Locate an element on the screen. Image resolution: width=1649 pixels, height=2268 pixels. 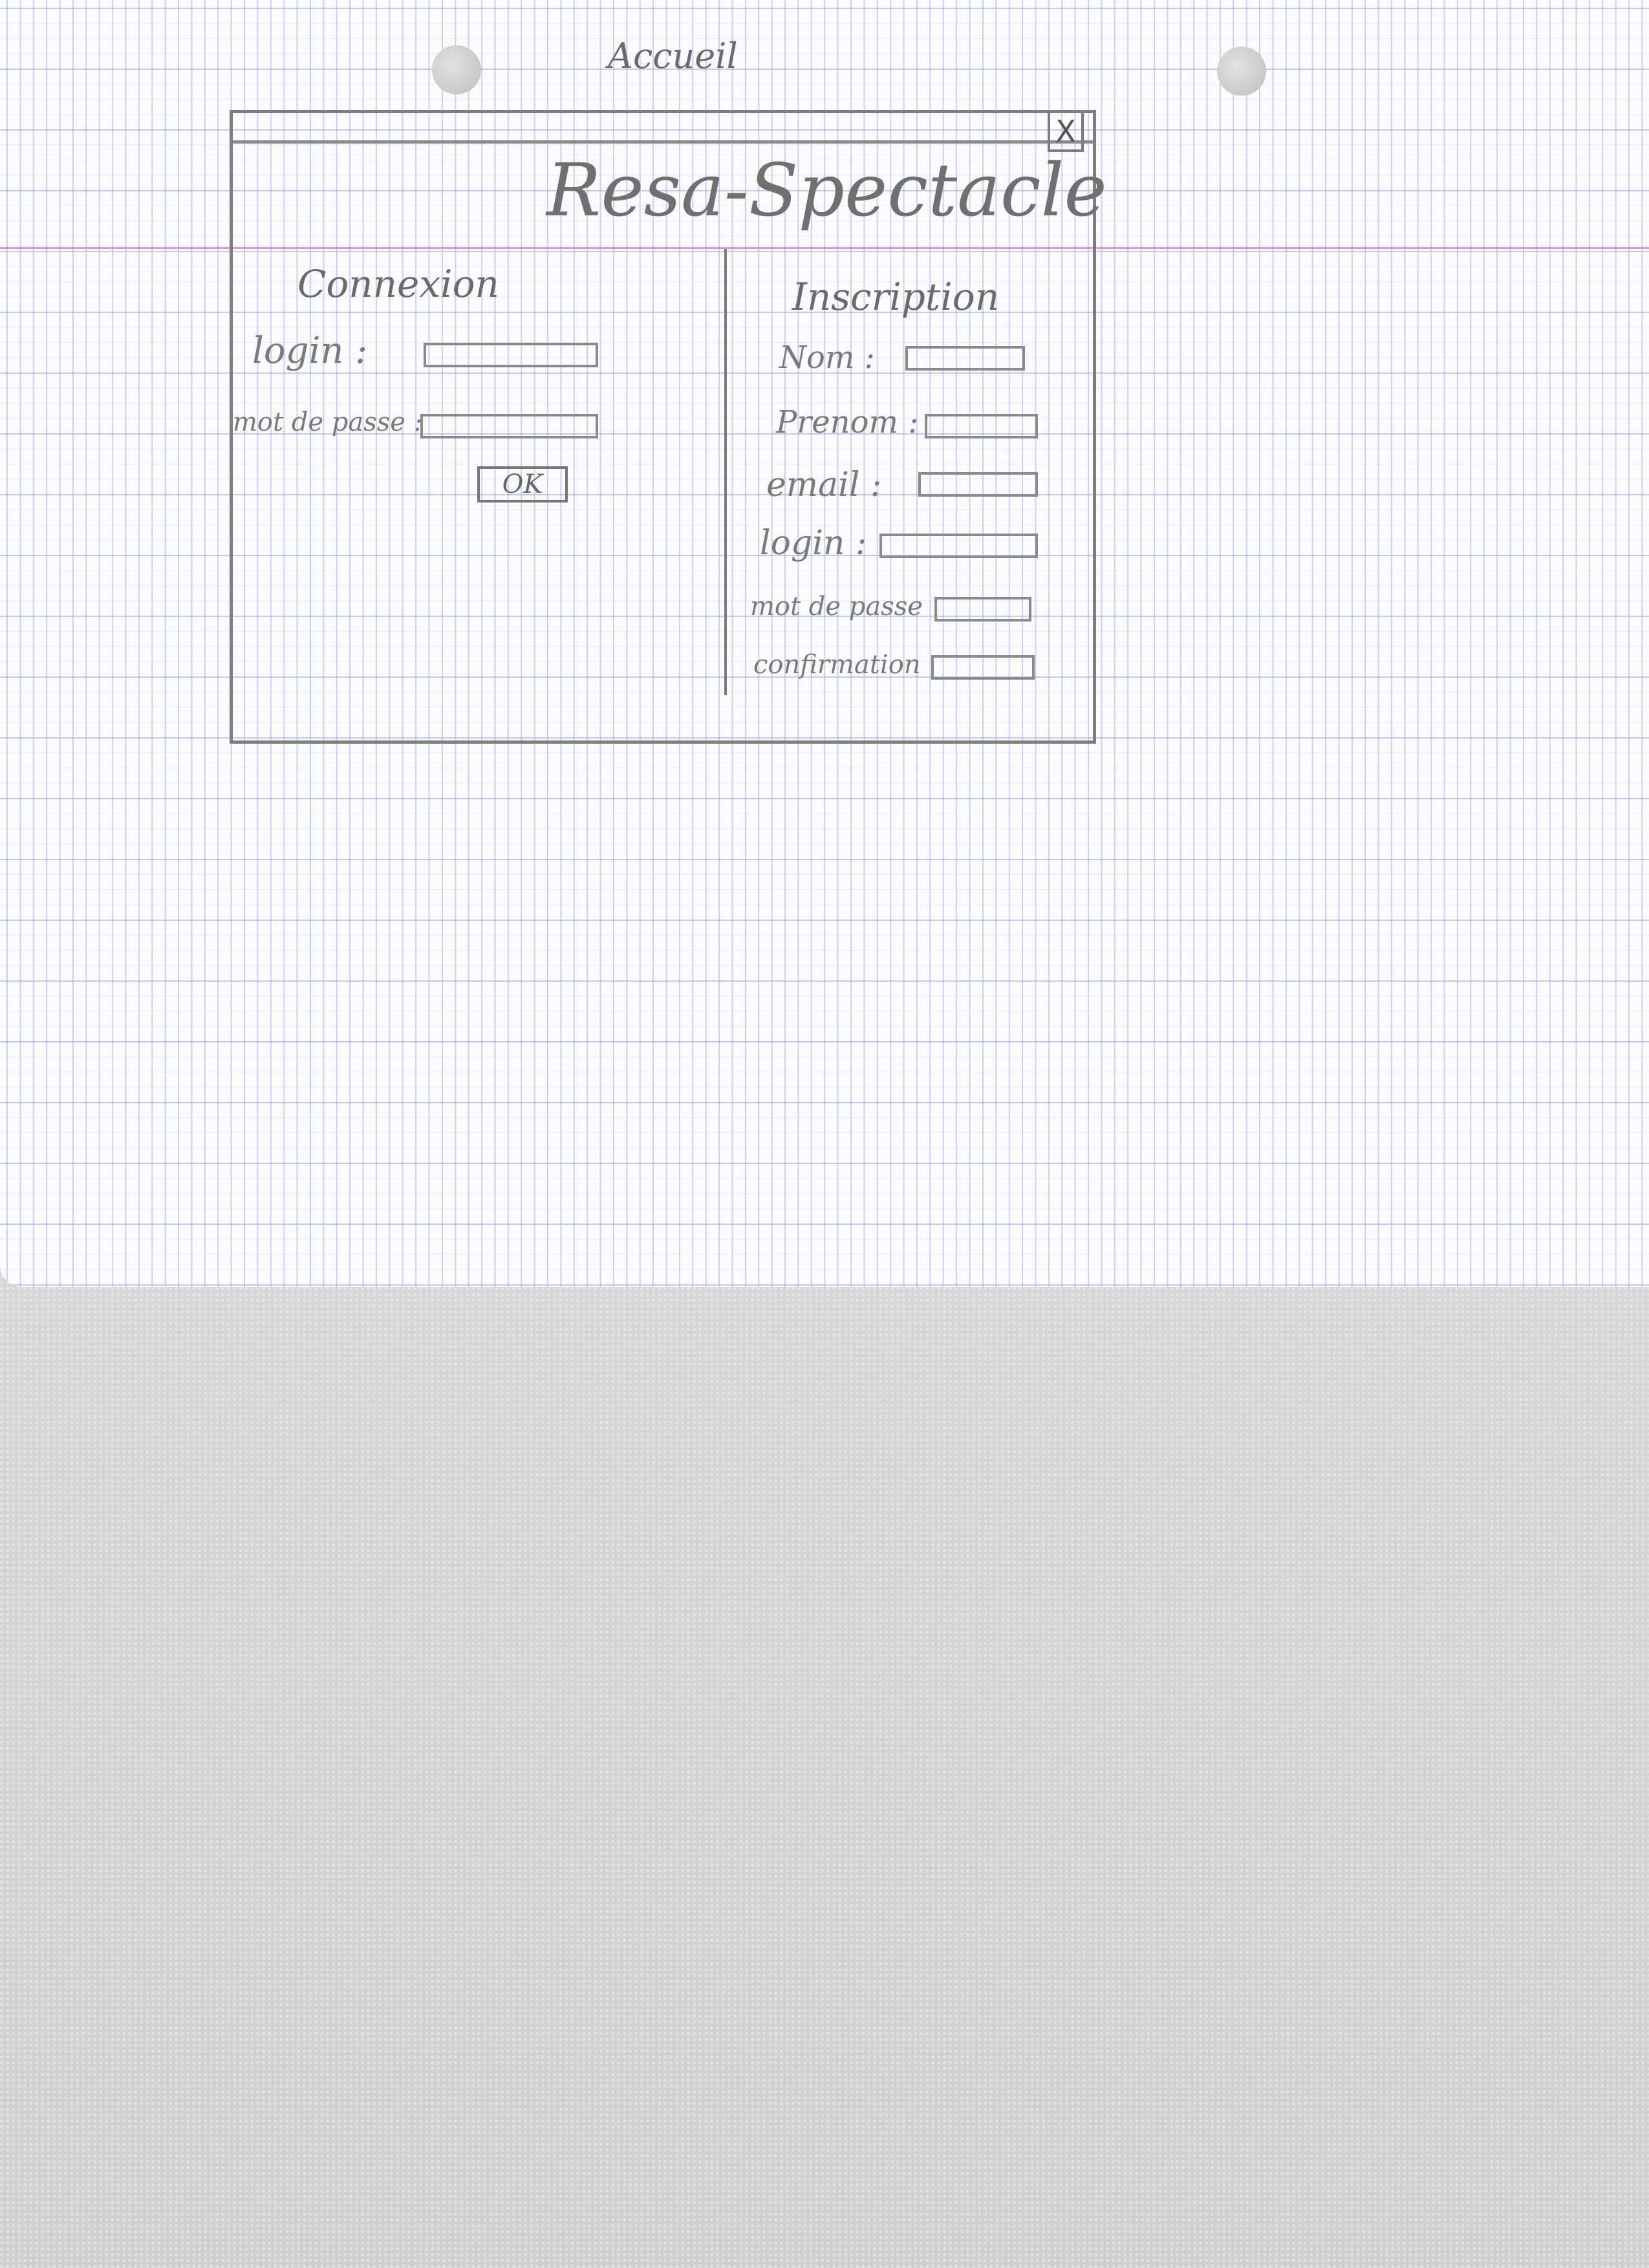
inscription-email-label: email : is located at coordinates (824, 485).